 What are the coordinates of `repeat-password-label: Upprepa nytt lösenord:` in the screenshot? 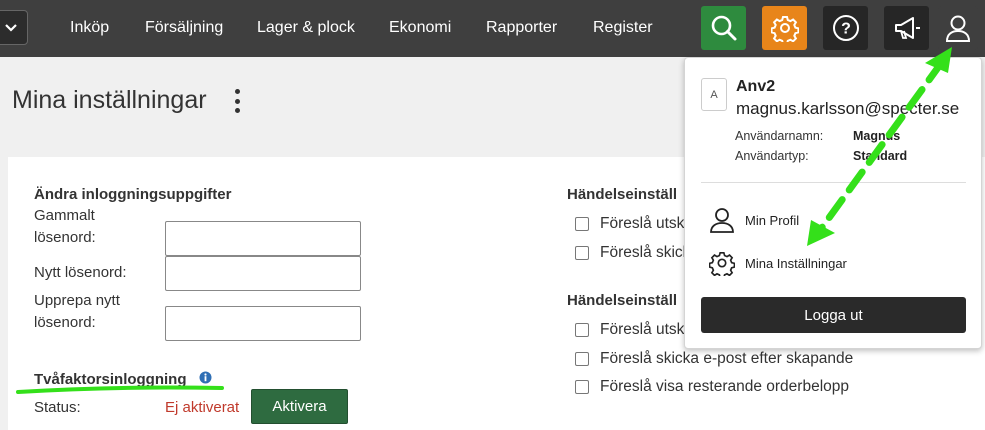 It's located at (77, 311).